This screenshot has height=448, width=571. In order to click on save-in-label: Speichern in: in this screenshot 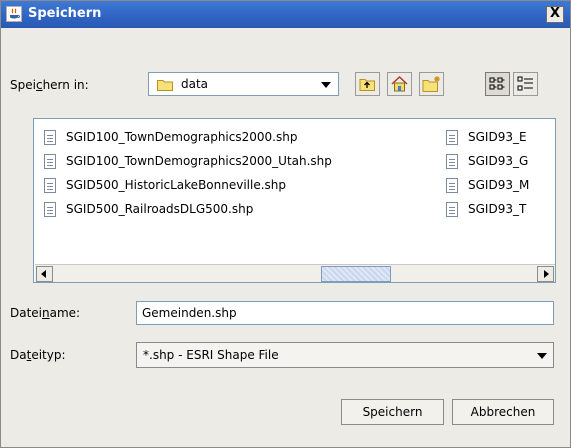, I will do `click(49, 85)`.